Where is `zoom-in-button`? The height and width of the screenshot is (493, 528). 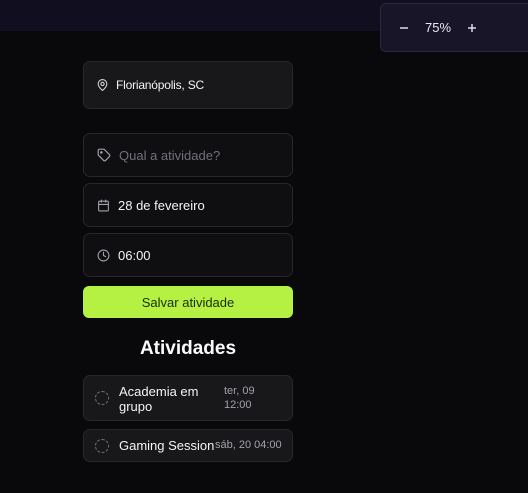 zoom-in-button is located at coordinates (472, 28).